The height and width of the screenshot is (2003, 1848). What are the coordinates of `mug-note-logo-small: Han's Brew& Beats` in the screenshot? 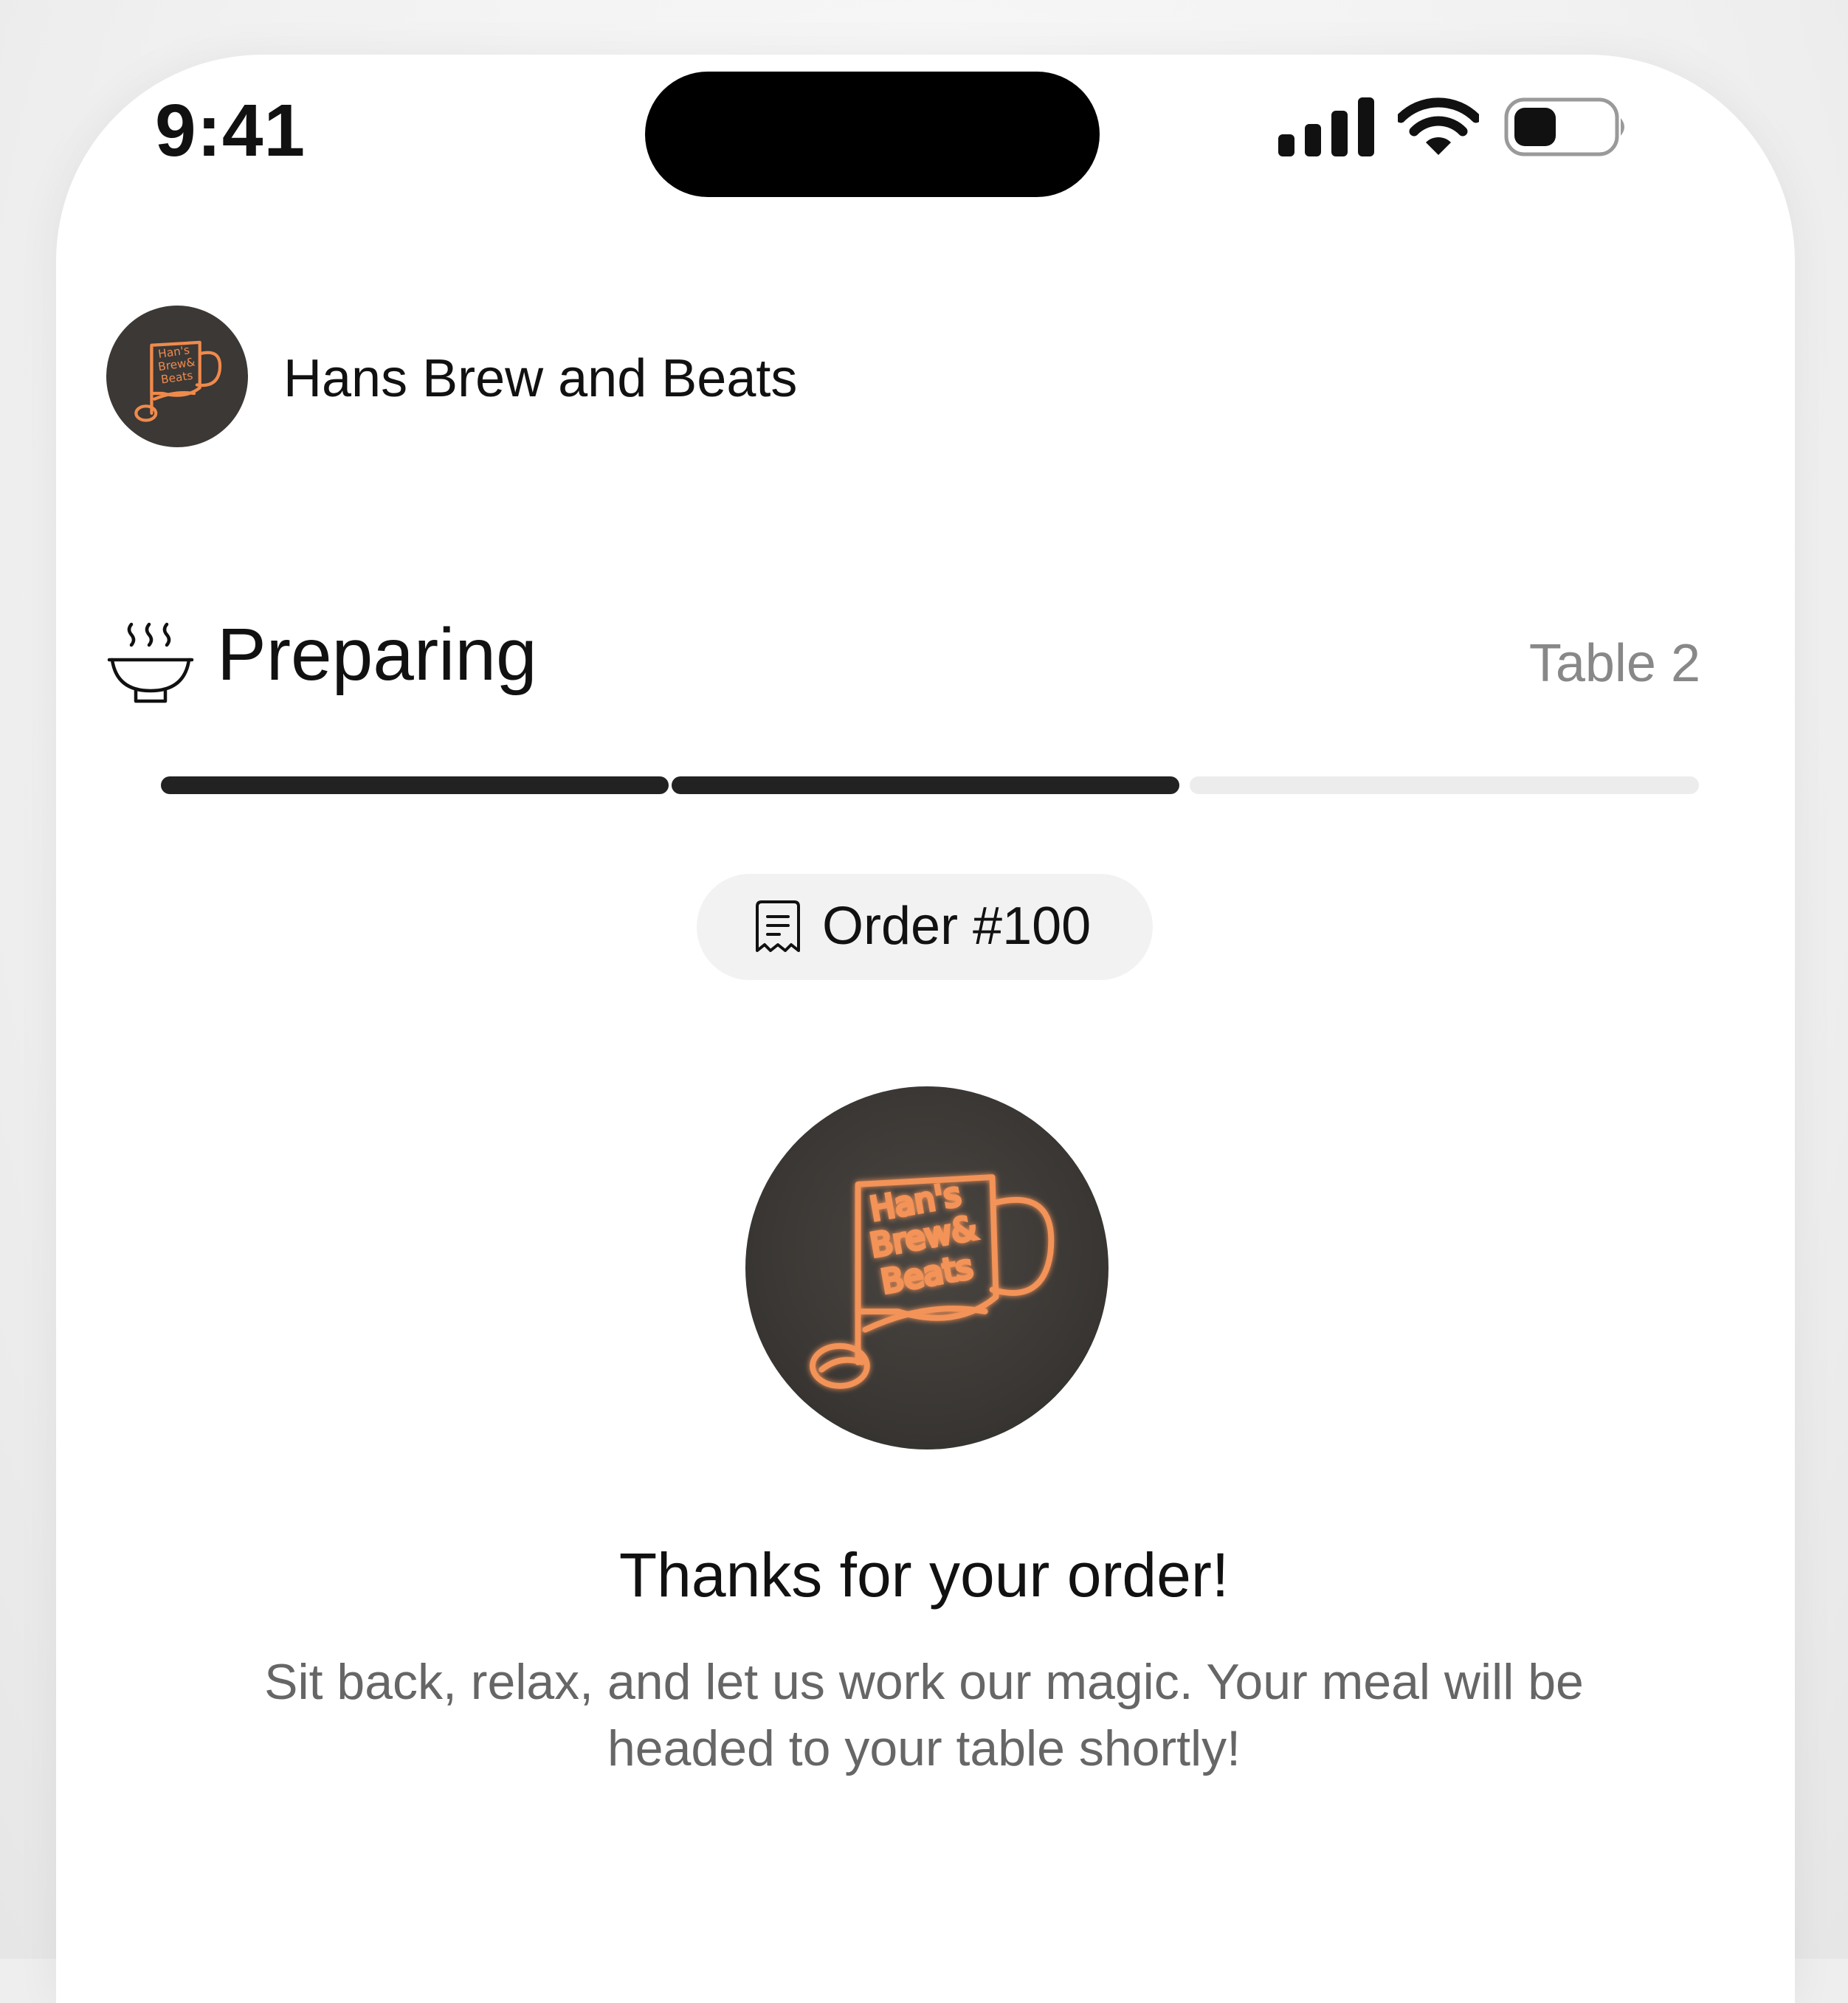 It's located at (178, 381).